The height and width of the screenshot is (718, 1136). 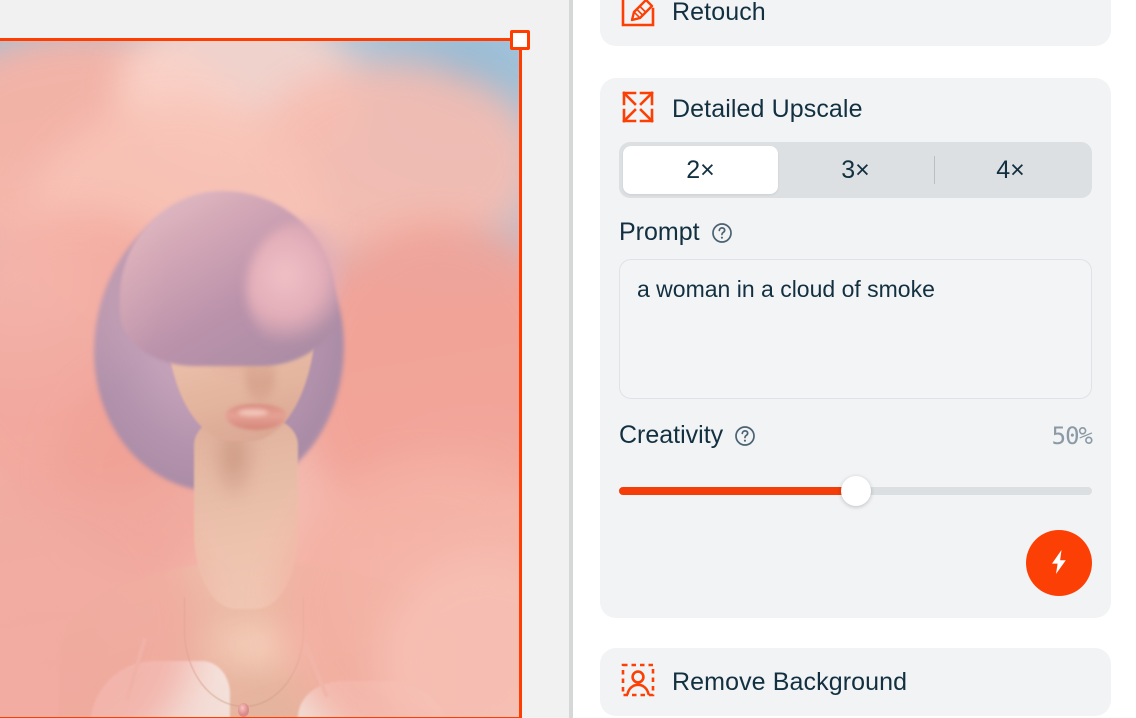 I want to click on prompt-input: a woman in a cloud of smoke, so click(x=855, y=329).